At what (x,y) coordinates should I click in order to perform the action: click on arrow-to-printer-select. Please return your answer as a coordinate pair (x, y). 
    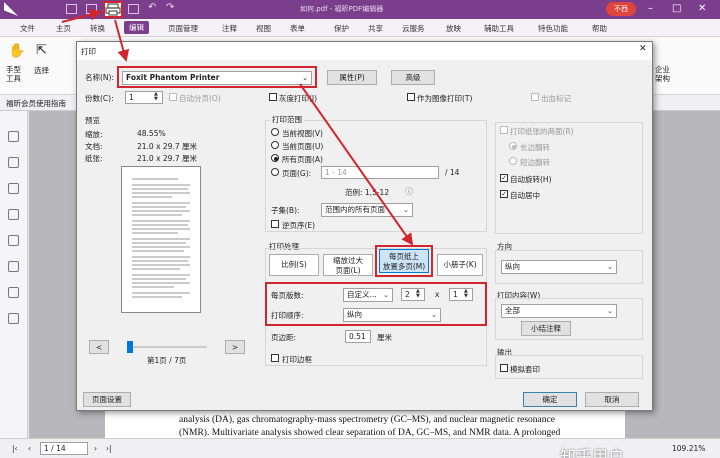
    Looking at the image, I should click on (122, 40).